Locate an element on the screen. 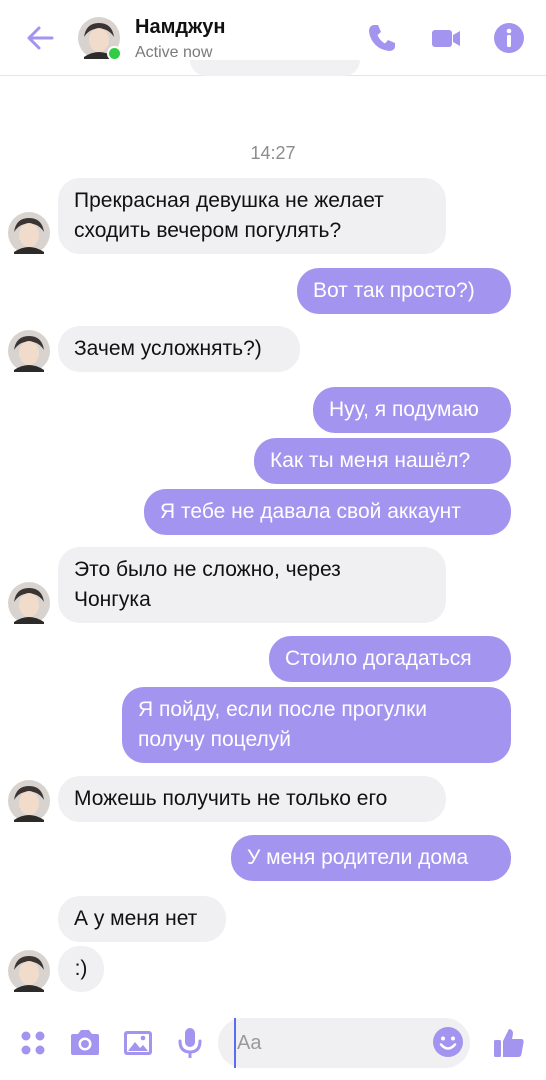 The width and height of the screenshot is (546, 1080). emoji-icon is located at coordinates (448, 1042).